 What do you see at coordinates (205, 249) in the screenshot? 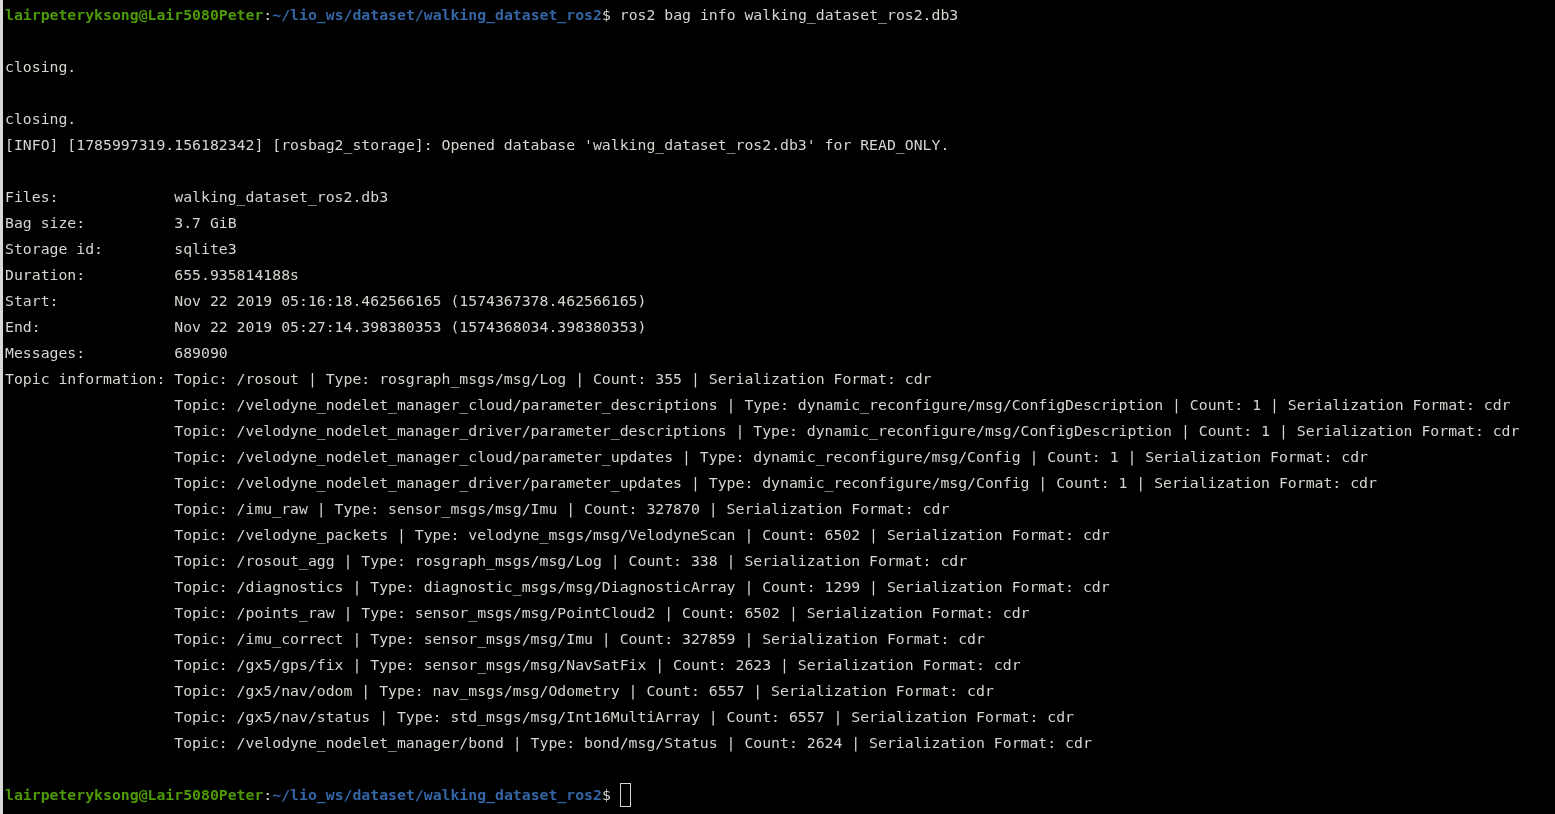
I see `field-value: sqlite3` at bounding box center [205, 249].